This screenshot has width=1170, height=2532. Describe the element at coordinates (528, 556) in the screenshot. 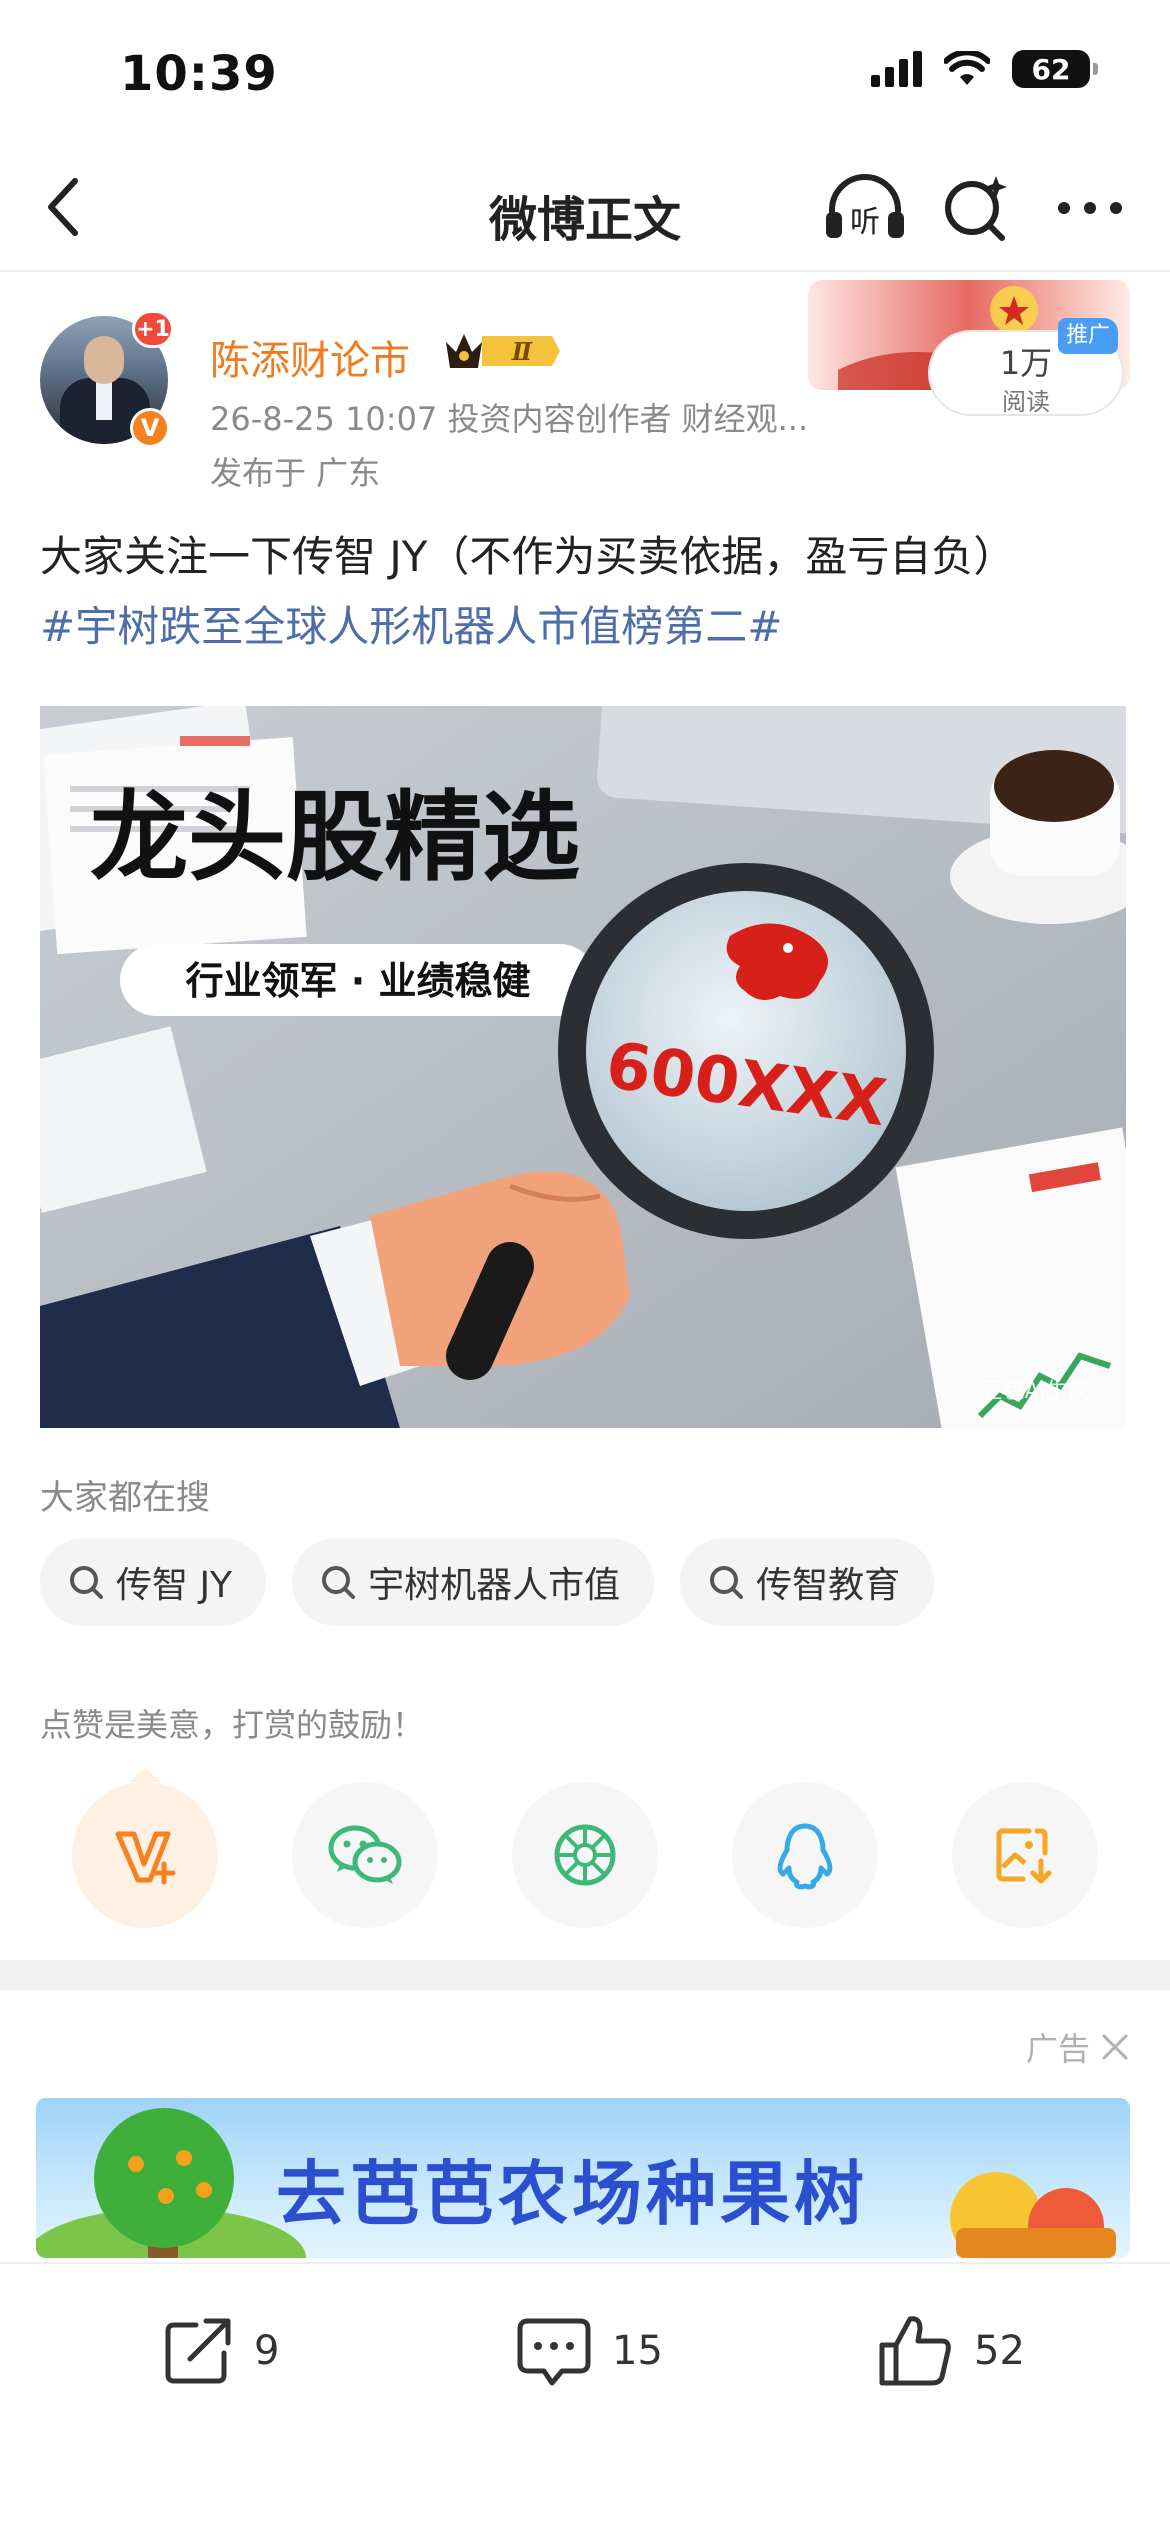

I see `post-text: 大家关注一下传智 JY（不作为买卖依据，盈亏自负）` at that location.